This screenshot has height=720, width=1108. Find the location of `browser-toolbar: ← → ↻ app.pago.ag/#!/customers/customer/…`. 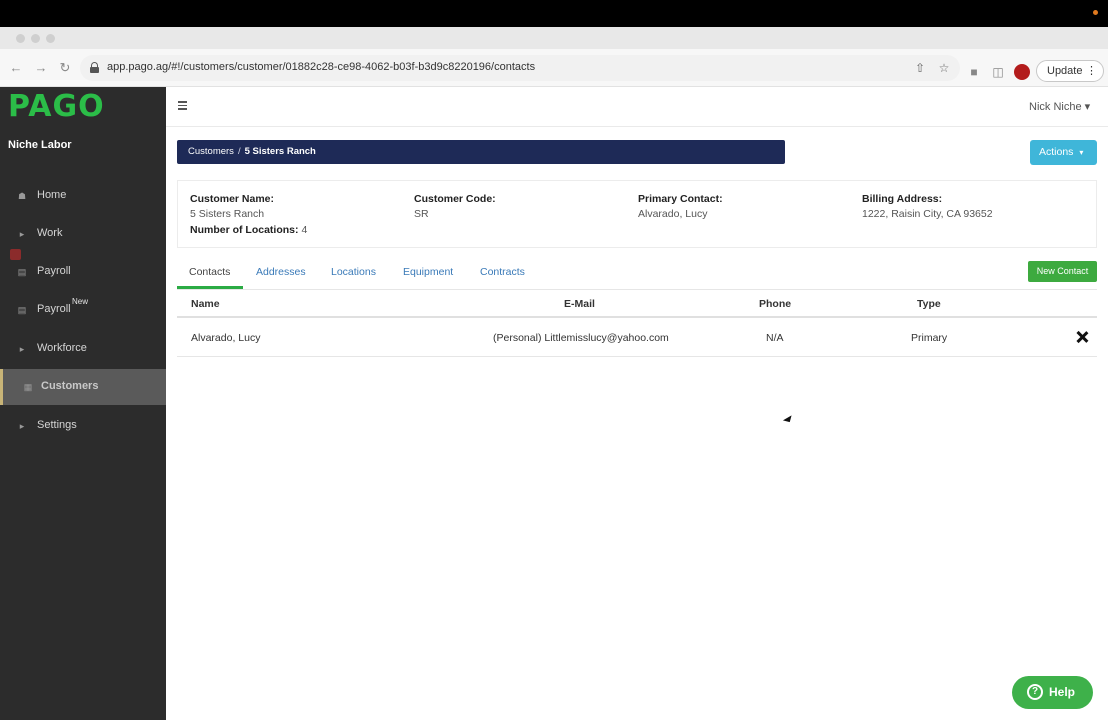

browser-toolbar: ← → ↻ app.pago.ag/#!/customers/customer/… is located at coordinates (554, 68).